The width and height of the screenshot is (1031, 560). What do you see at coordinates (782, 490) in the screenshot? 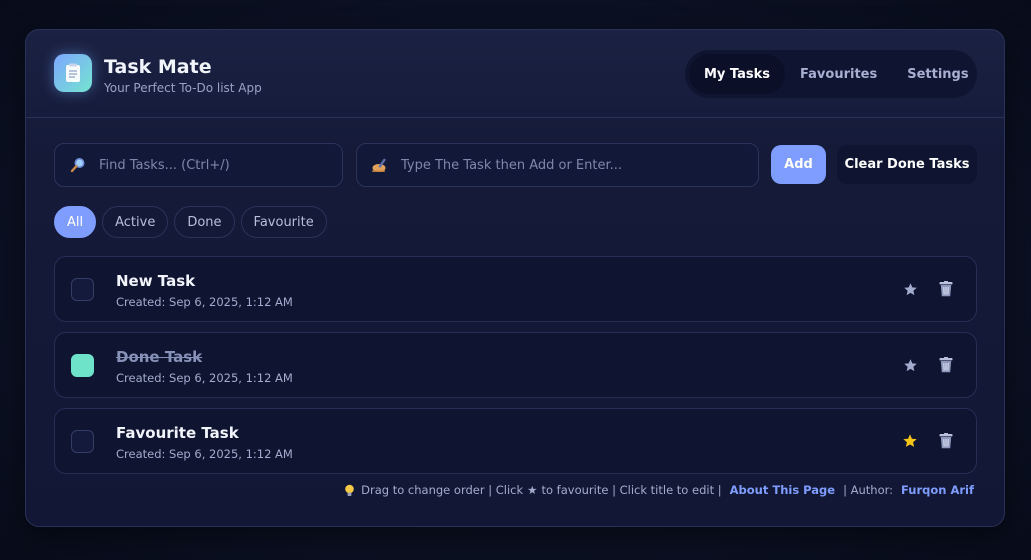
I see `about-page-link: About This Page` at bounding box center [782, 490].